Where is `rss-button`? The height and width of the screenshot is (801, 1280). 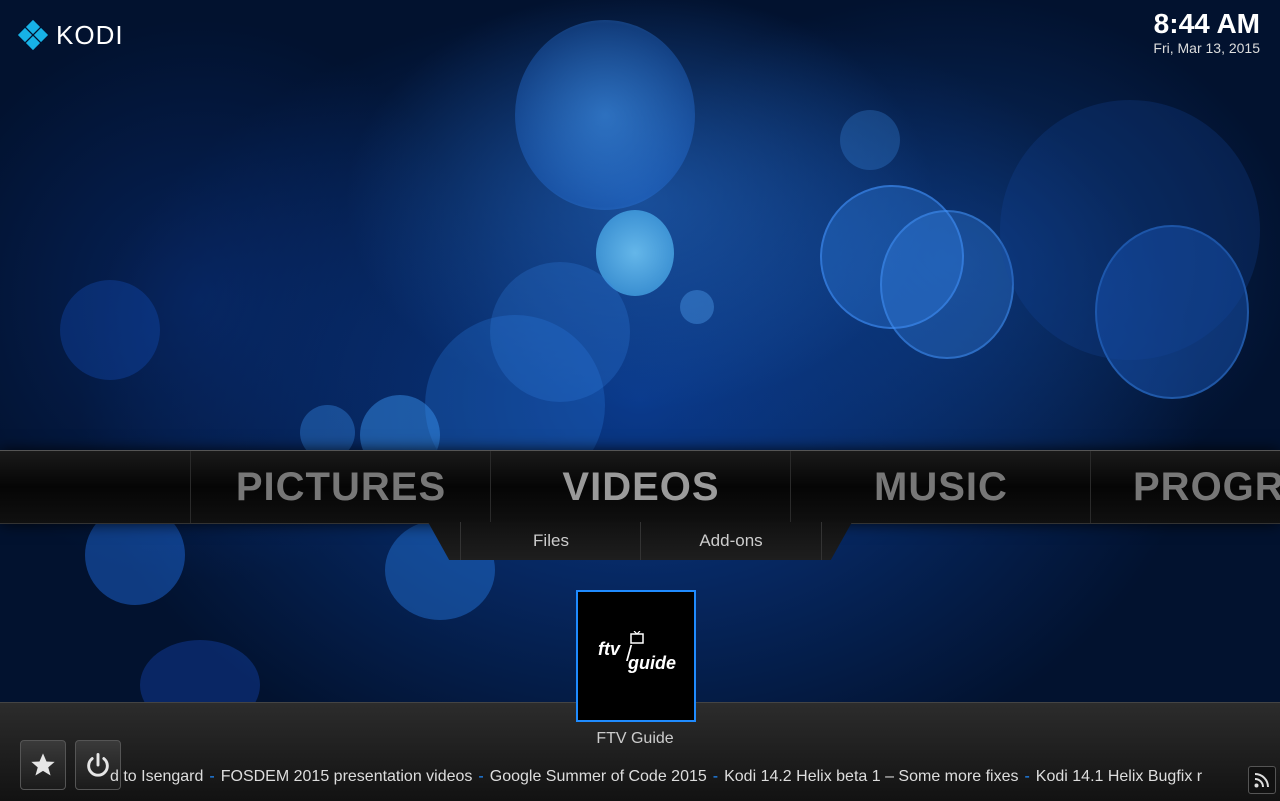
rss-button is located at coordinates (1262, 780).